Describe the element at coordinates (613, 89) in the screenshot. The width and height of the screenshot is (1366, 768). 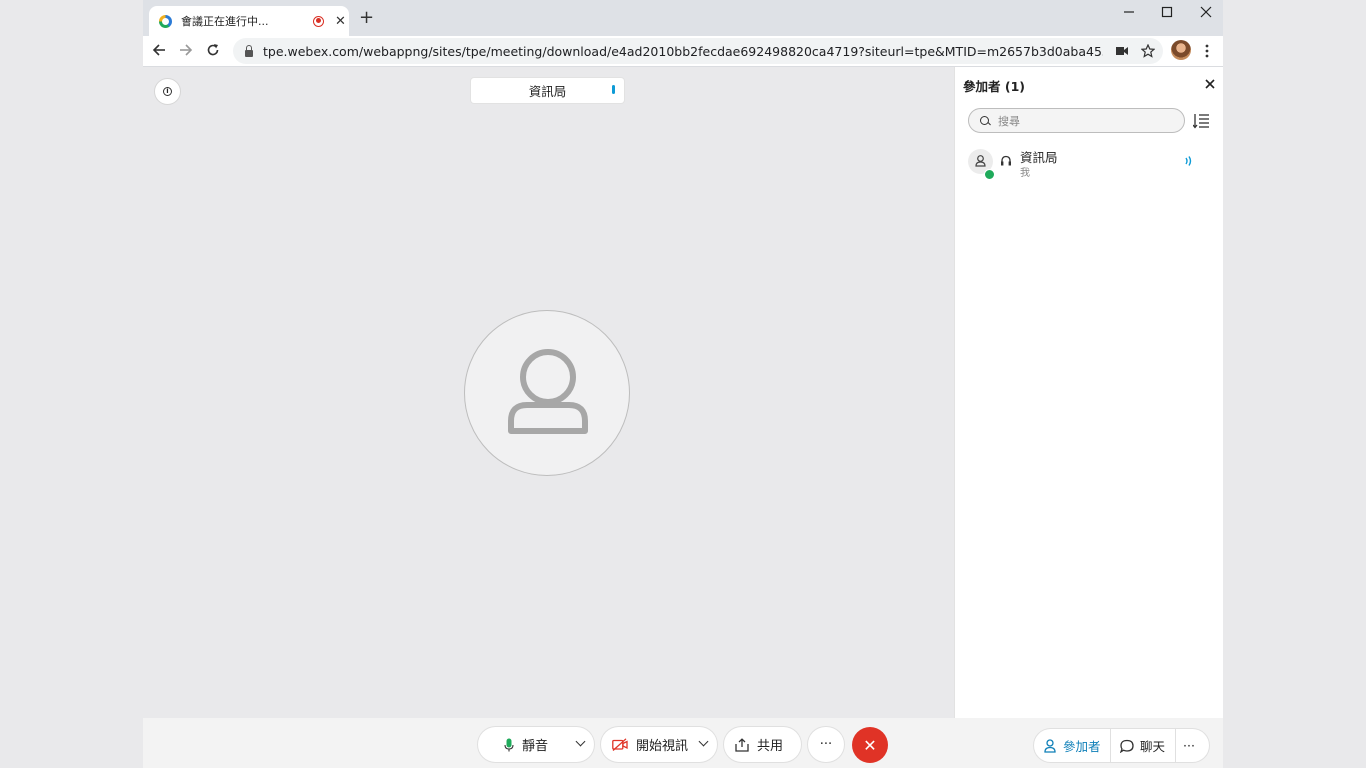
I see `speaking-indicator-icon` at that location.